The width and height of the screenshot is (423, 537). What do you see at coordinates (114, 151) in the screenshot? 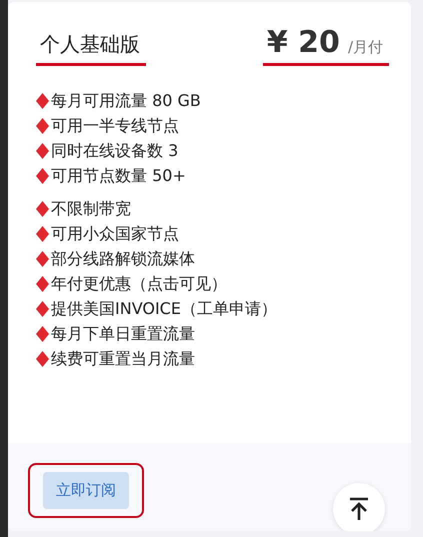
I see `feature-text: 同时在线设备数 3` at bounding box center [114, 151].